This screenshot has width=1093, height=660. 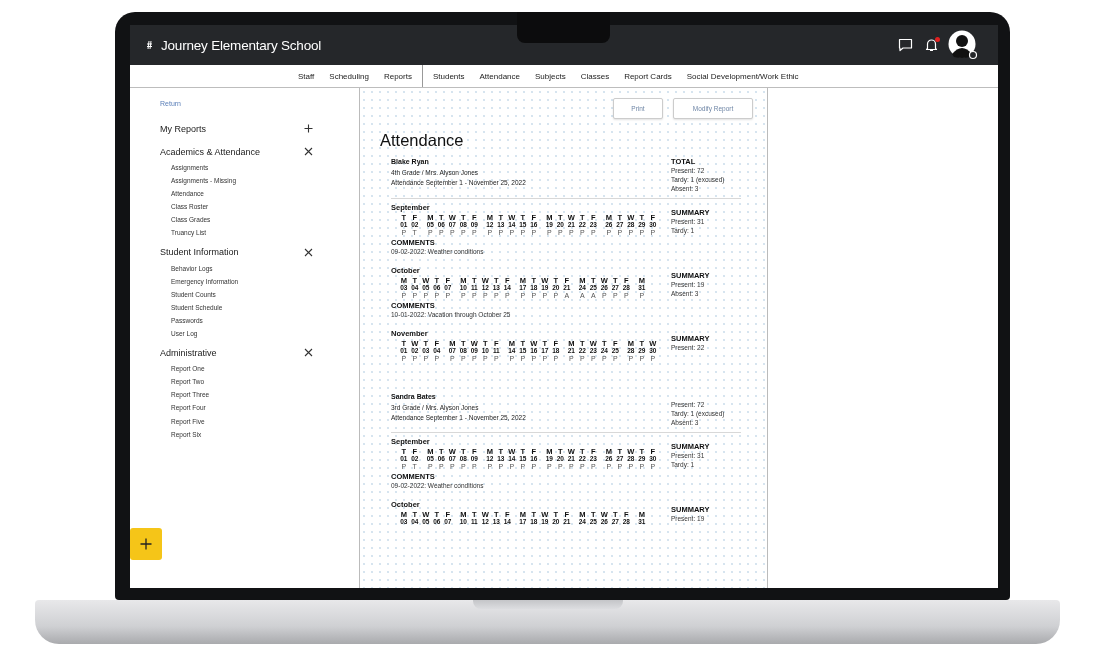 What do you see at coordinates (742, 76) in the screenshot?
I see `nav-link: Social Development/Work Ethic` at bounding box center [742, 76].